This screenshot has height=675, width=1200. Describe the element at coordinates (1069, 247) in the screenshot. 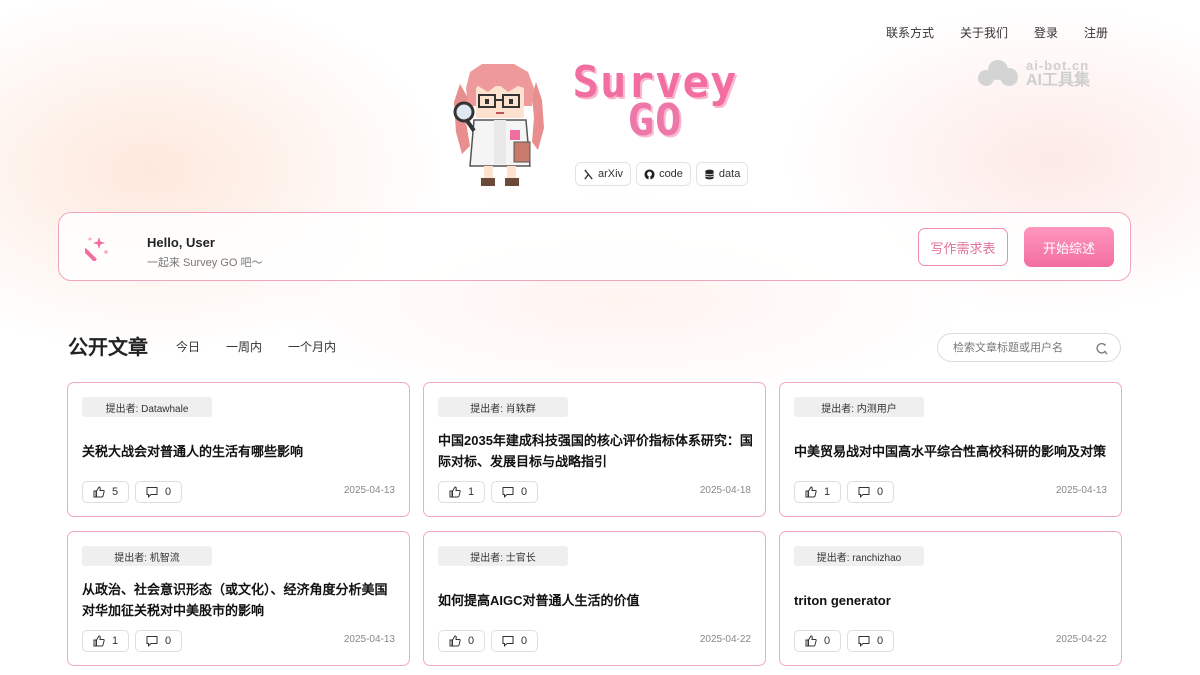

I see `start-survey-button: 开始综述` at that location.